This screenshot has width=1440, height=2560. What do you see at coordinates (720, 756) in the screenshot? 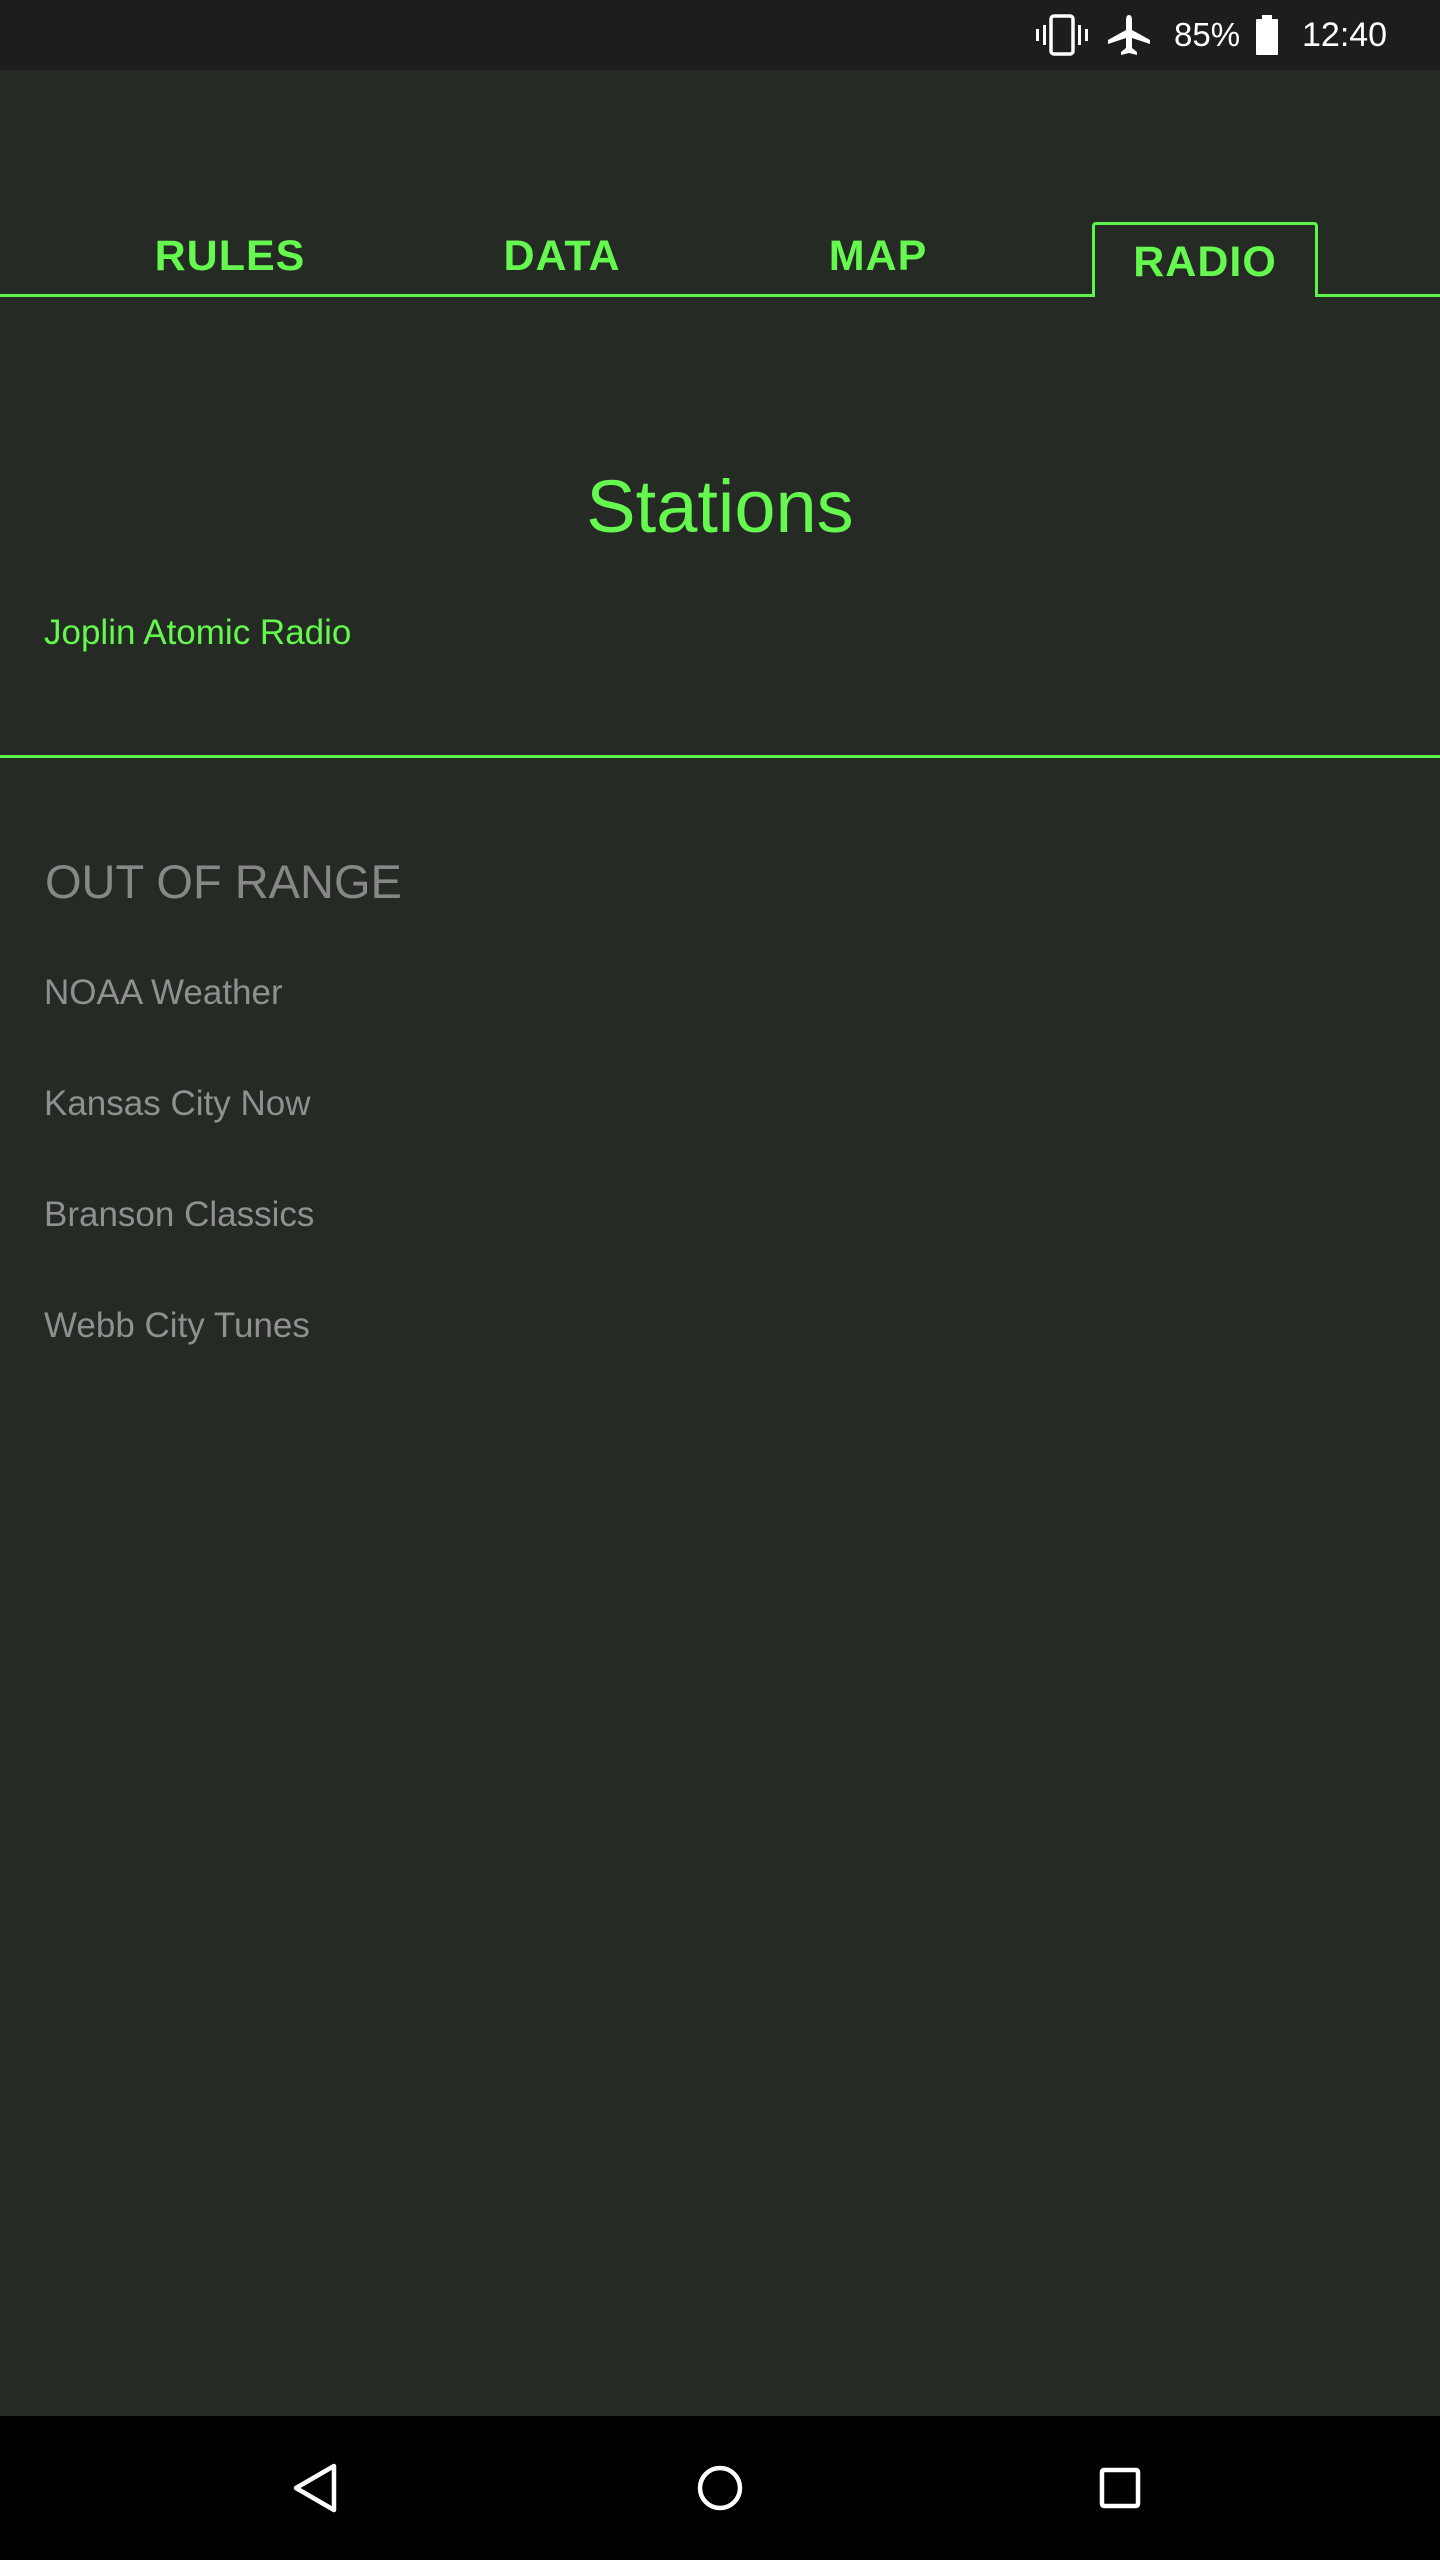
I see `section-divider` at bounding box center [720, 756].